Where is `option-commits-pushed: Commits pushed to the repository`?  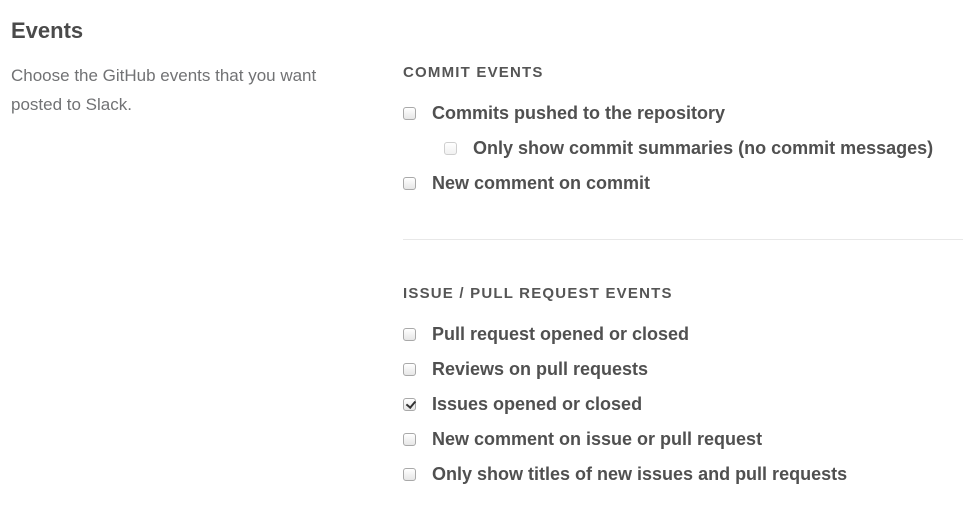
option-commits-pushed: Commits pushed to the repository is located at coordinates (564, 113).